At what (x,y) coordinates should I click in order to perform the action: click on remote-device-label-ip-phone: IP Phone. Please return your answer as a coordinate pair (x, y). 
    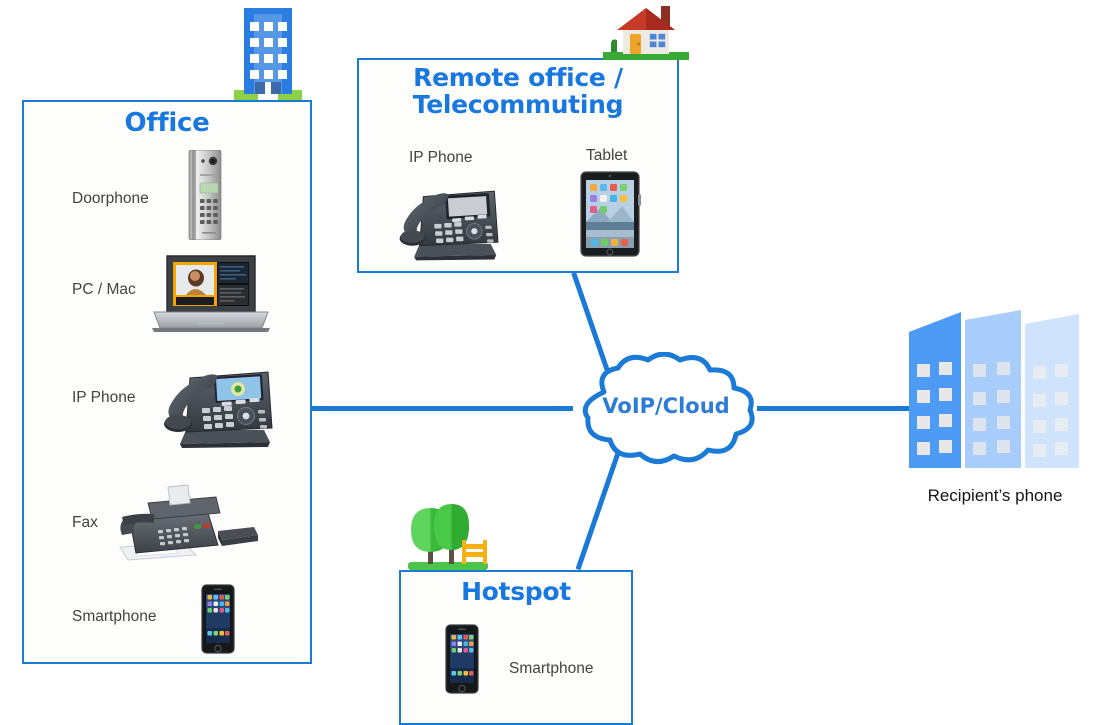
    Looking at the image, I should click on (441, 157).